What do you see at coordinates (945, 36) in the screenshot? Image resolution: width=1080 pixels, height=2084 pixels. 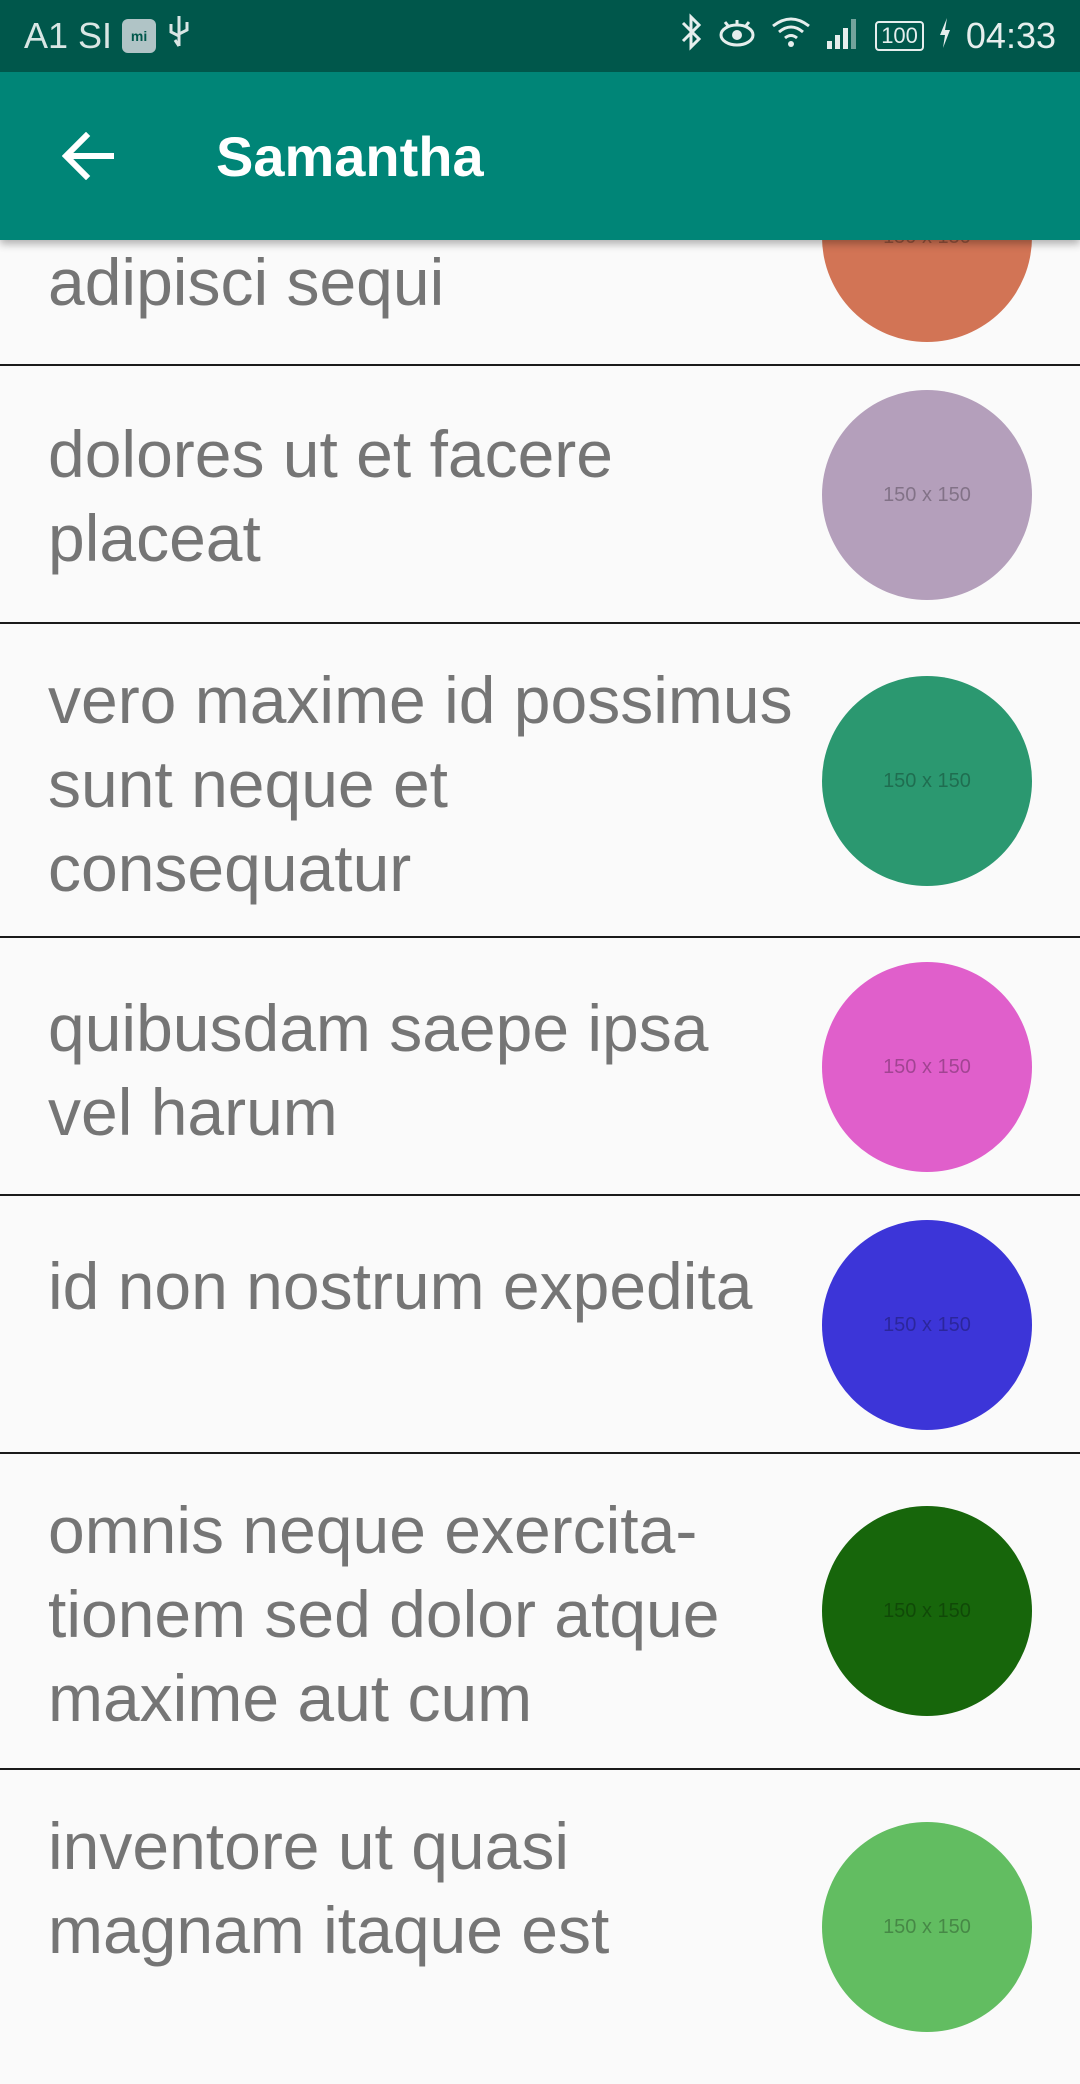 I see `charging-icon` at bounding box center [945, 36].